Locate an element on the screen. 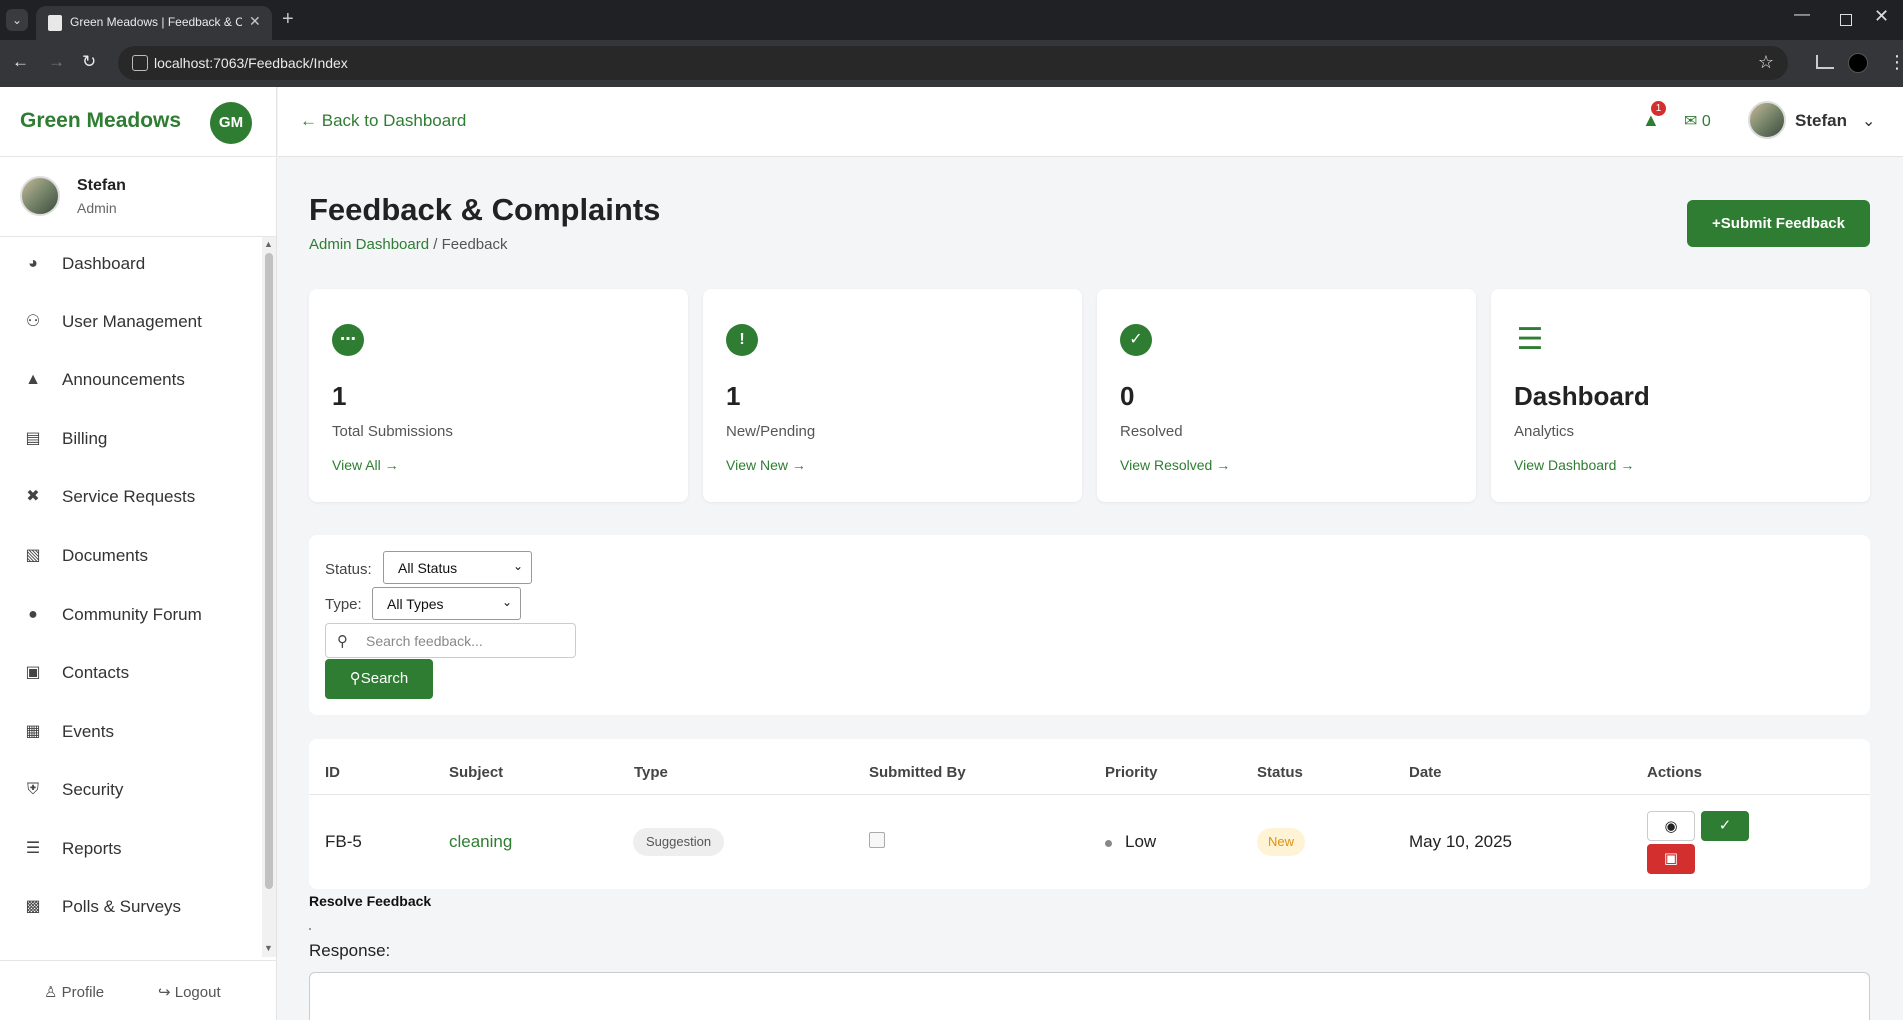  brand-name: Green Meadows is located at coordinates (100, 121).